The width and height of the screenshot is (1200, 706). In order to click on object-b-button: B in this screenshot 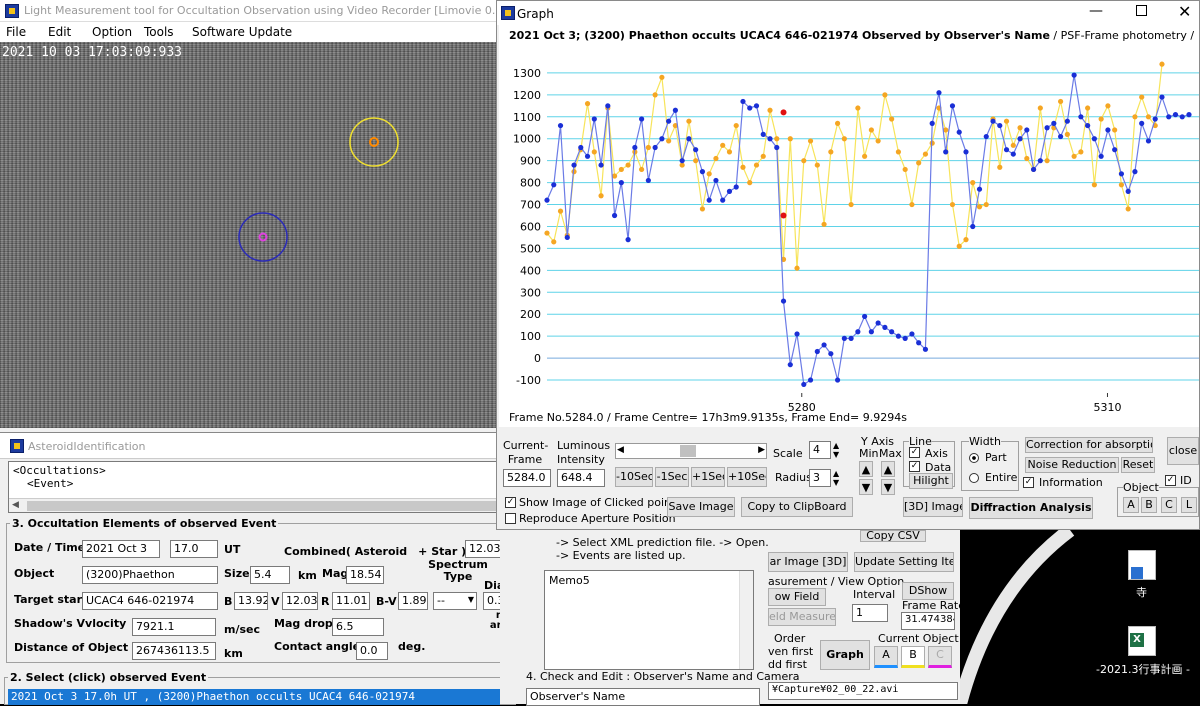, I will do `click(913, 657)`.